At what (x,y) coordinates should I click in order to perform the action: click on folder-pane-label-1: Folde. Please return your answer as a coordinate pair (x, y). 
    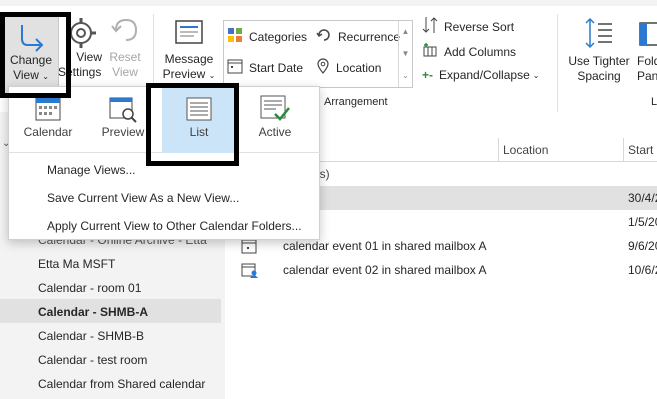
    Looking at the image, I should click on (647, 61).